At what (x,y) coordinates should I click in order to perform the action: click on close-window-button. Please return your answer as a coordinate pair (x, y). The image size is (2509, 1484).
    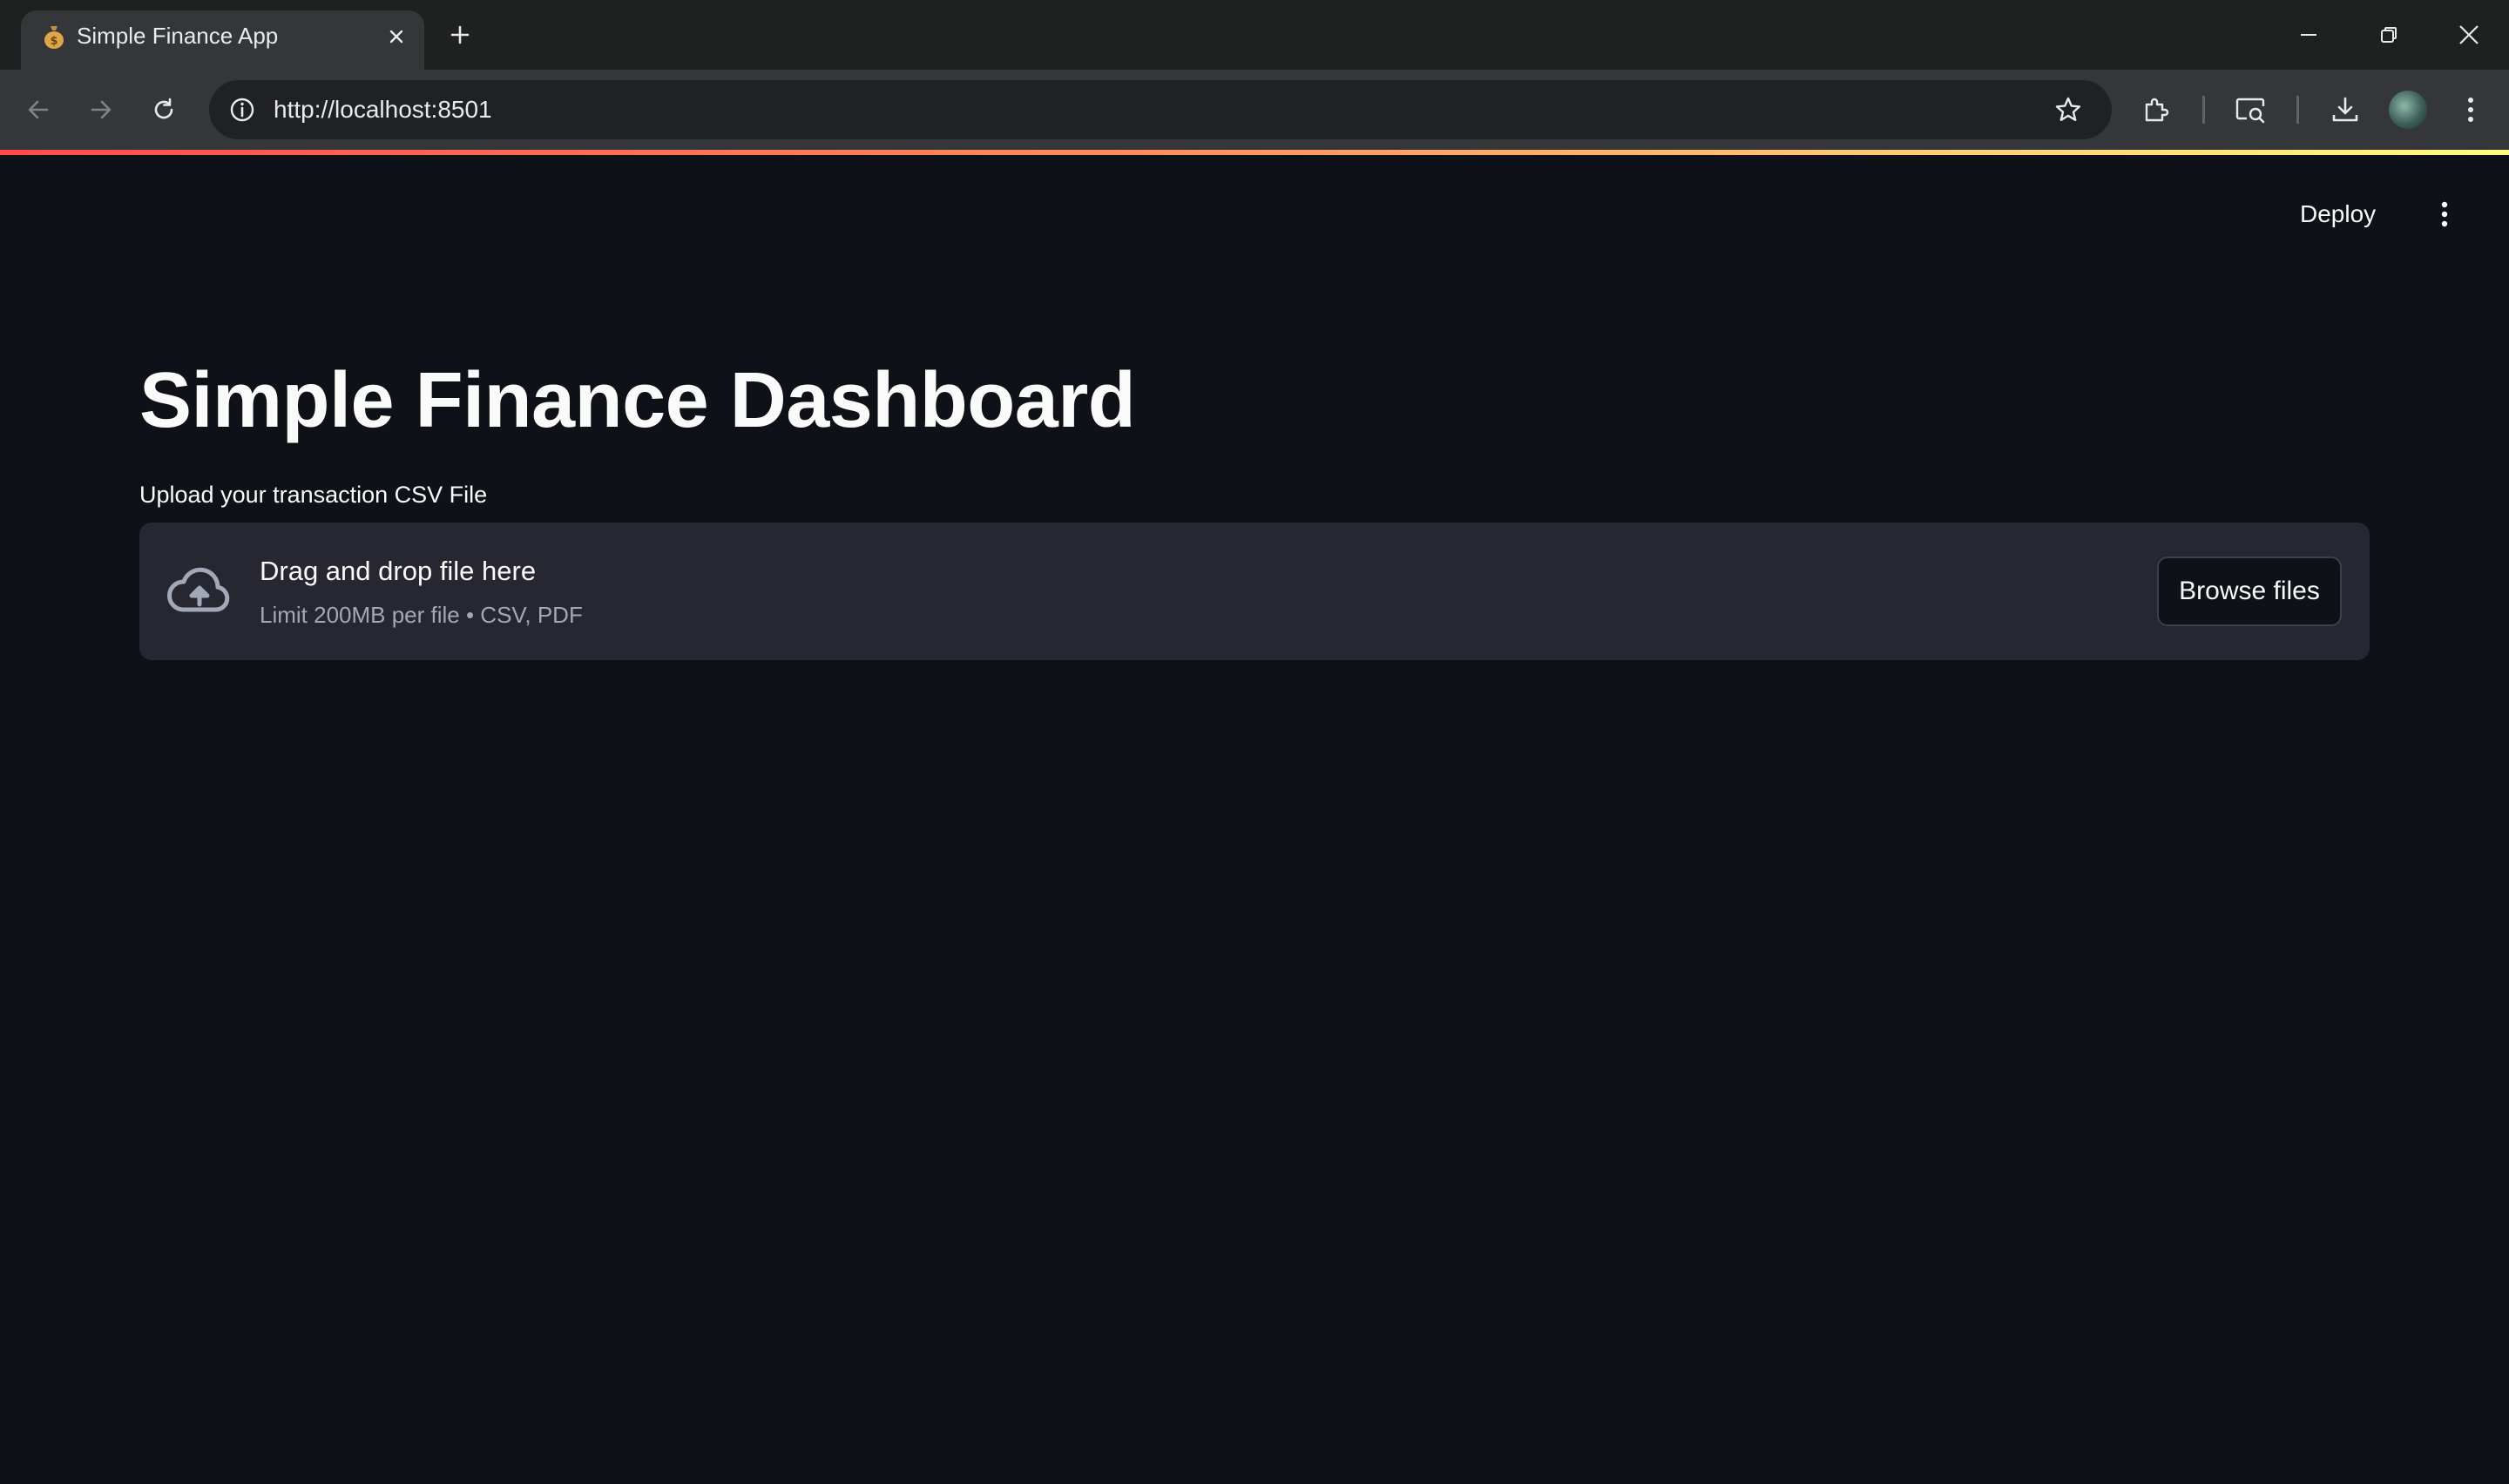
    Looking at the image, I should click on (2469, 34).